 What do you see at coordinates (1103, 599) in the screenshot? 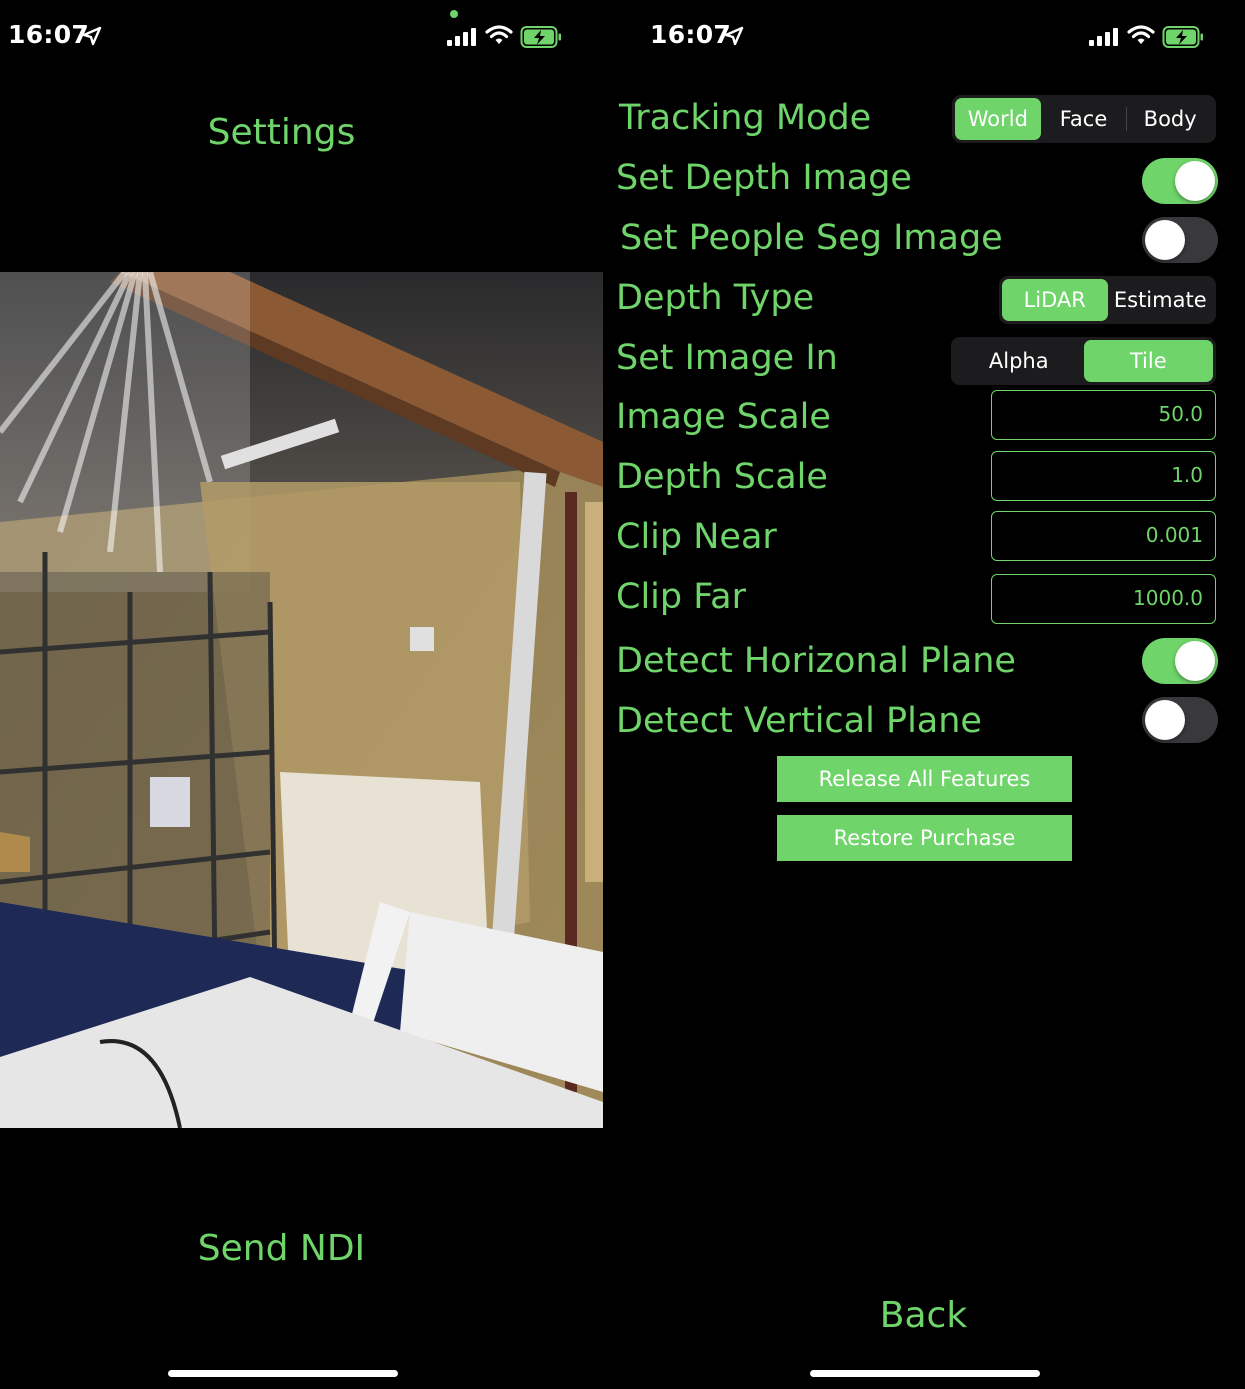
I see `clip-far-field: 1000.0` at bounding box center [1103, 599].